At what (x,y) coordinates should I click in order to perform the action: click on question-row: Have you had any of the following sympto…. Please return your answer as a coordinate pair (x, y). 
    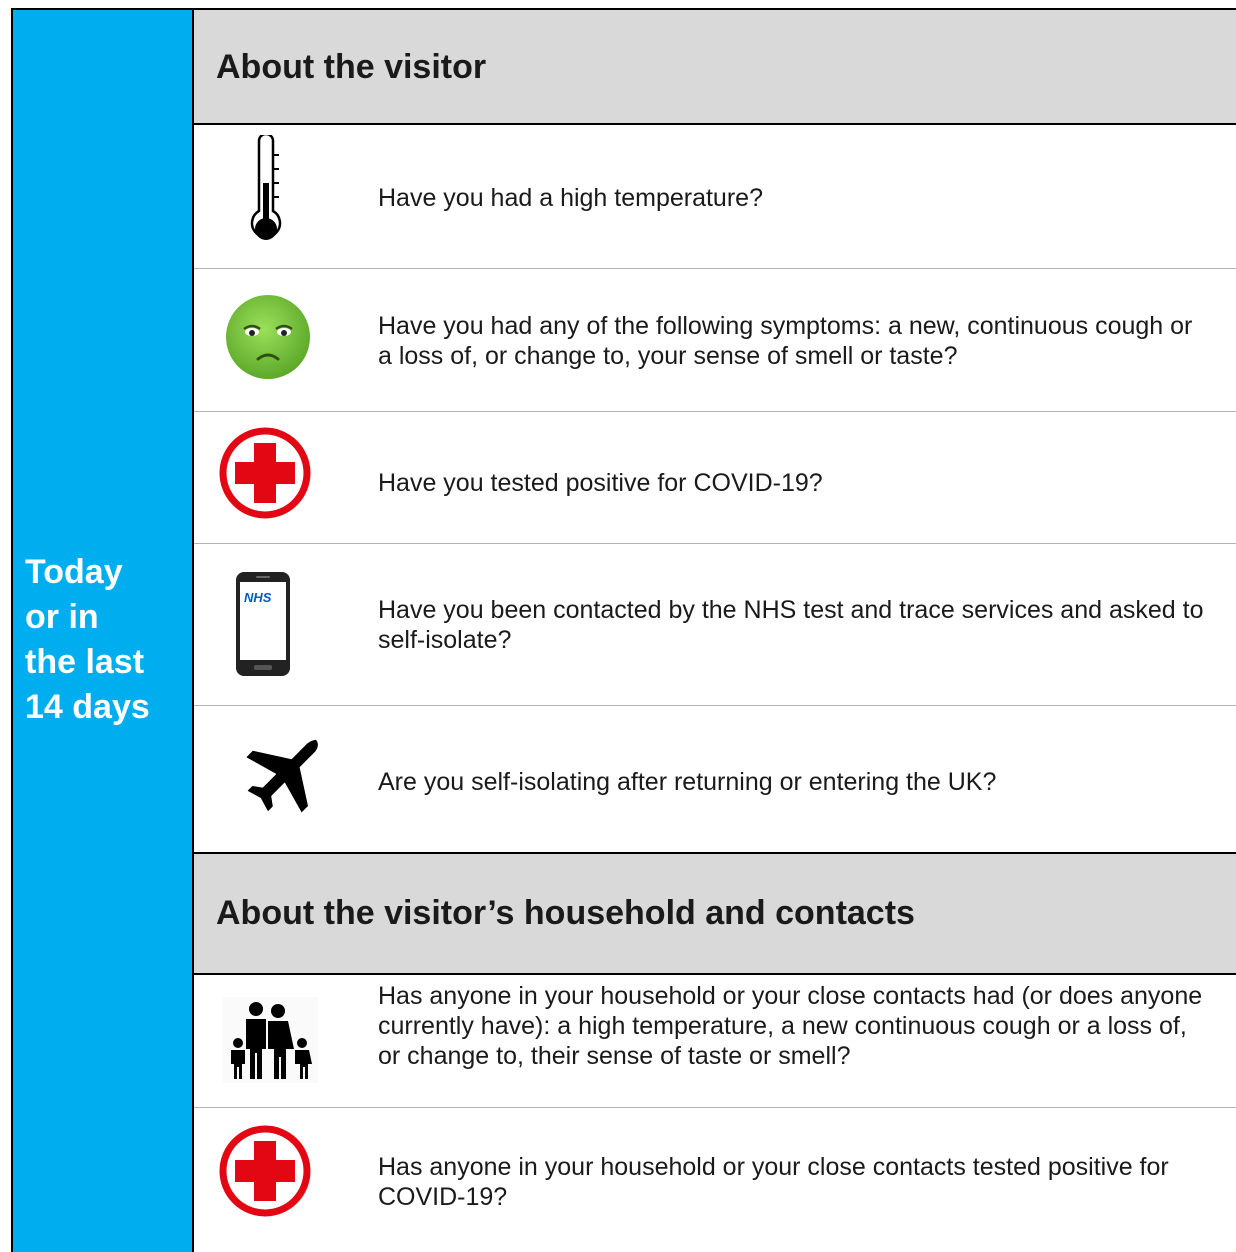
    Looking at the image, I should click on (715, 340).